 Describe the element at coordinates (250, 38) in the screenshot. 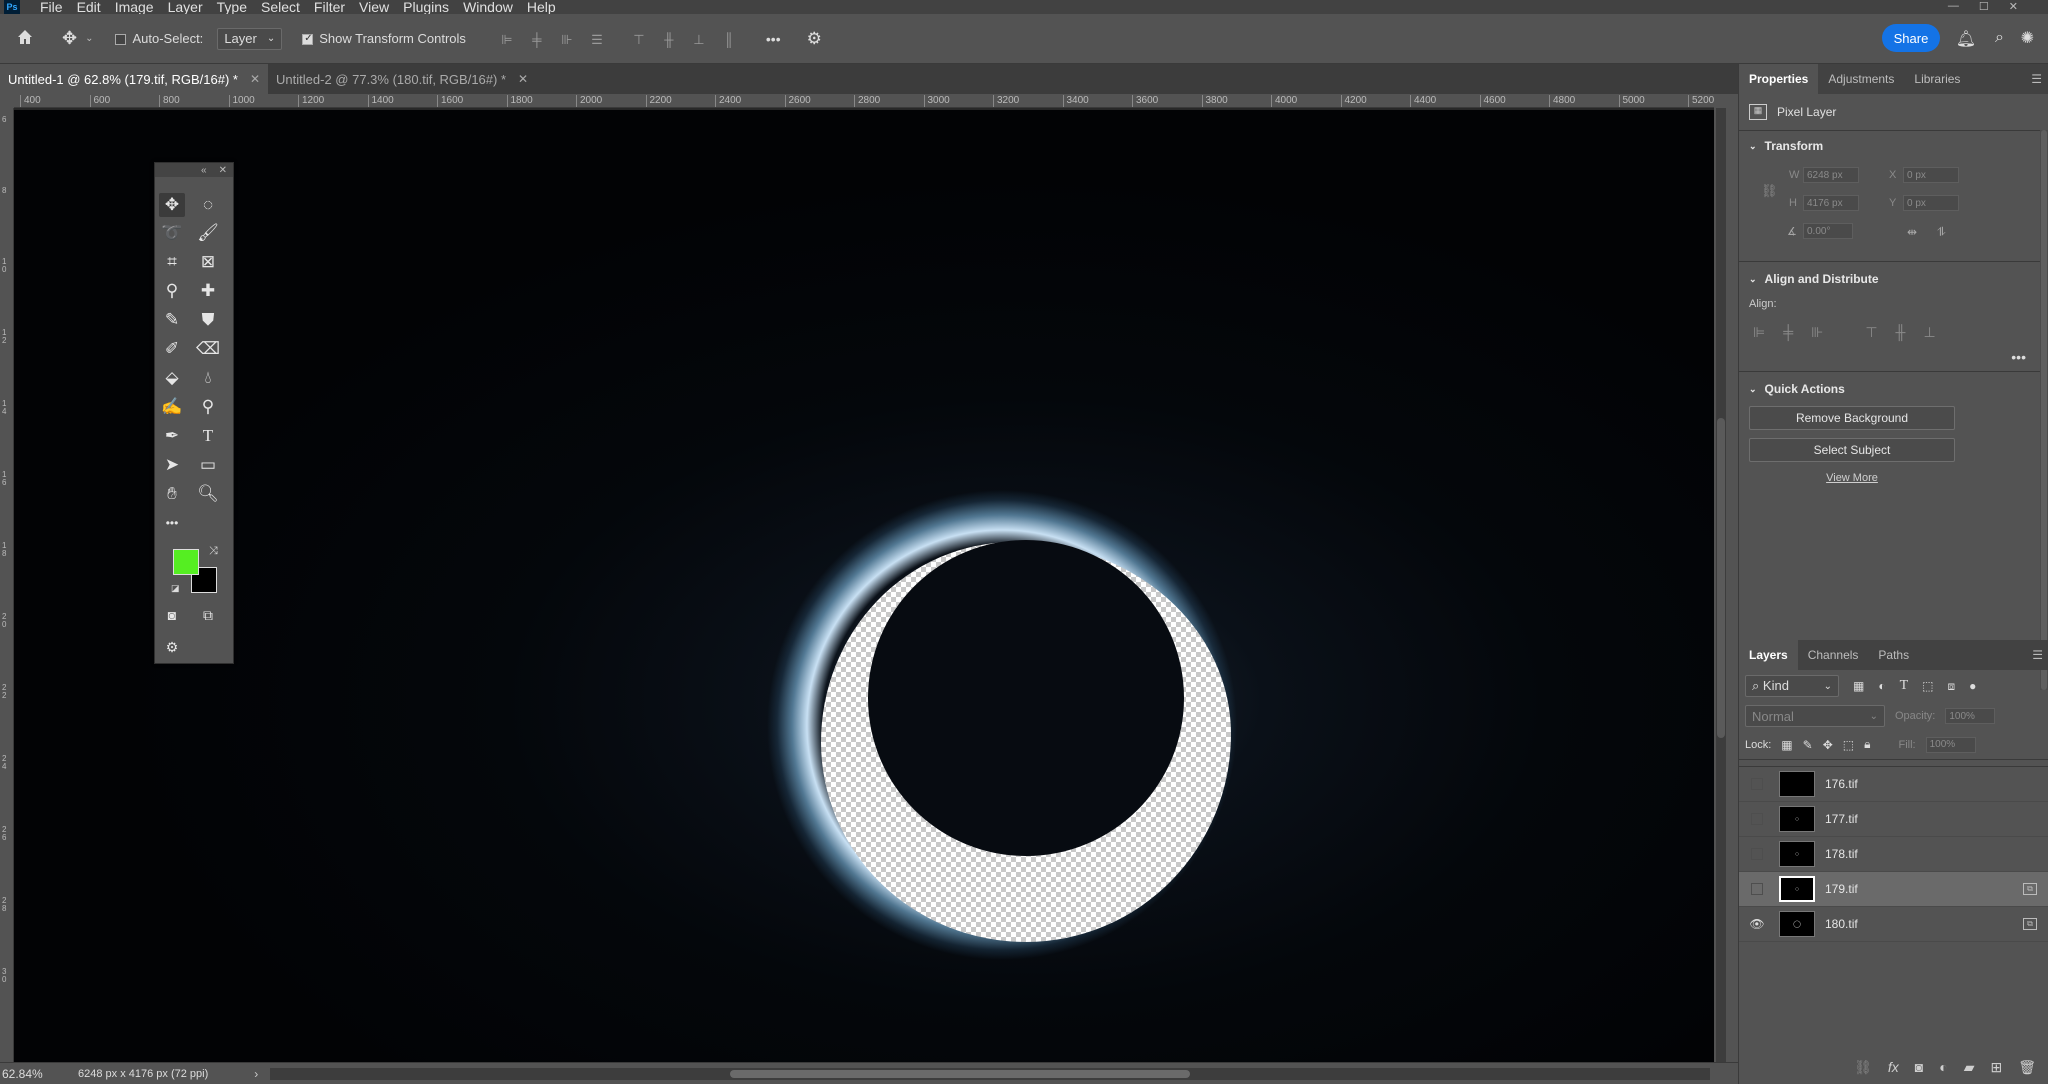

I see `auto-select-dropdown: Layer ⌄` at that location.